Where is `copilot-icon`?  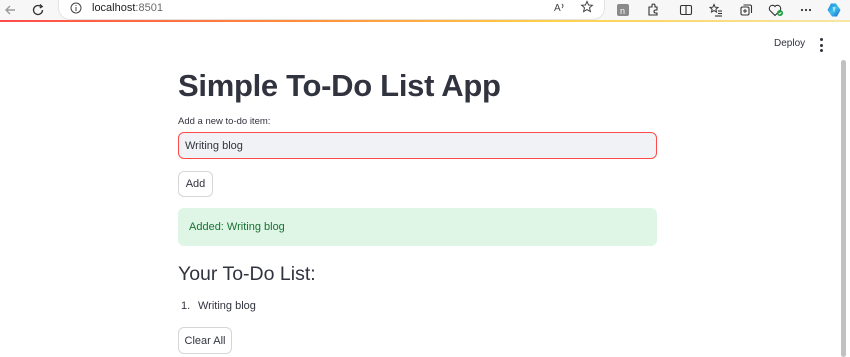
copilot-icon is located at coordinates (834, 10).